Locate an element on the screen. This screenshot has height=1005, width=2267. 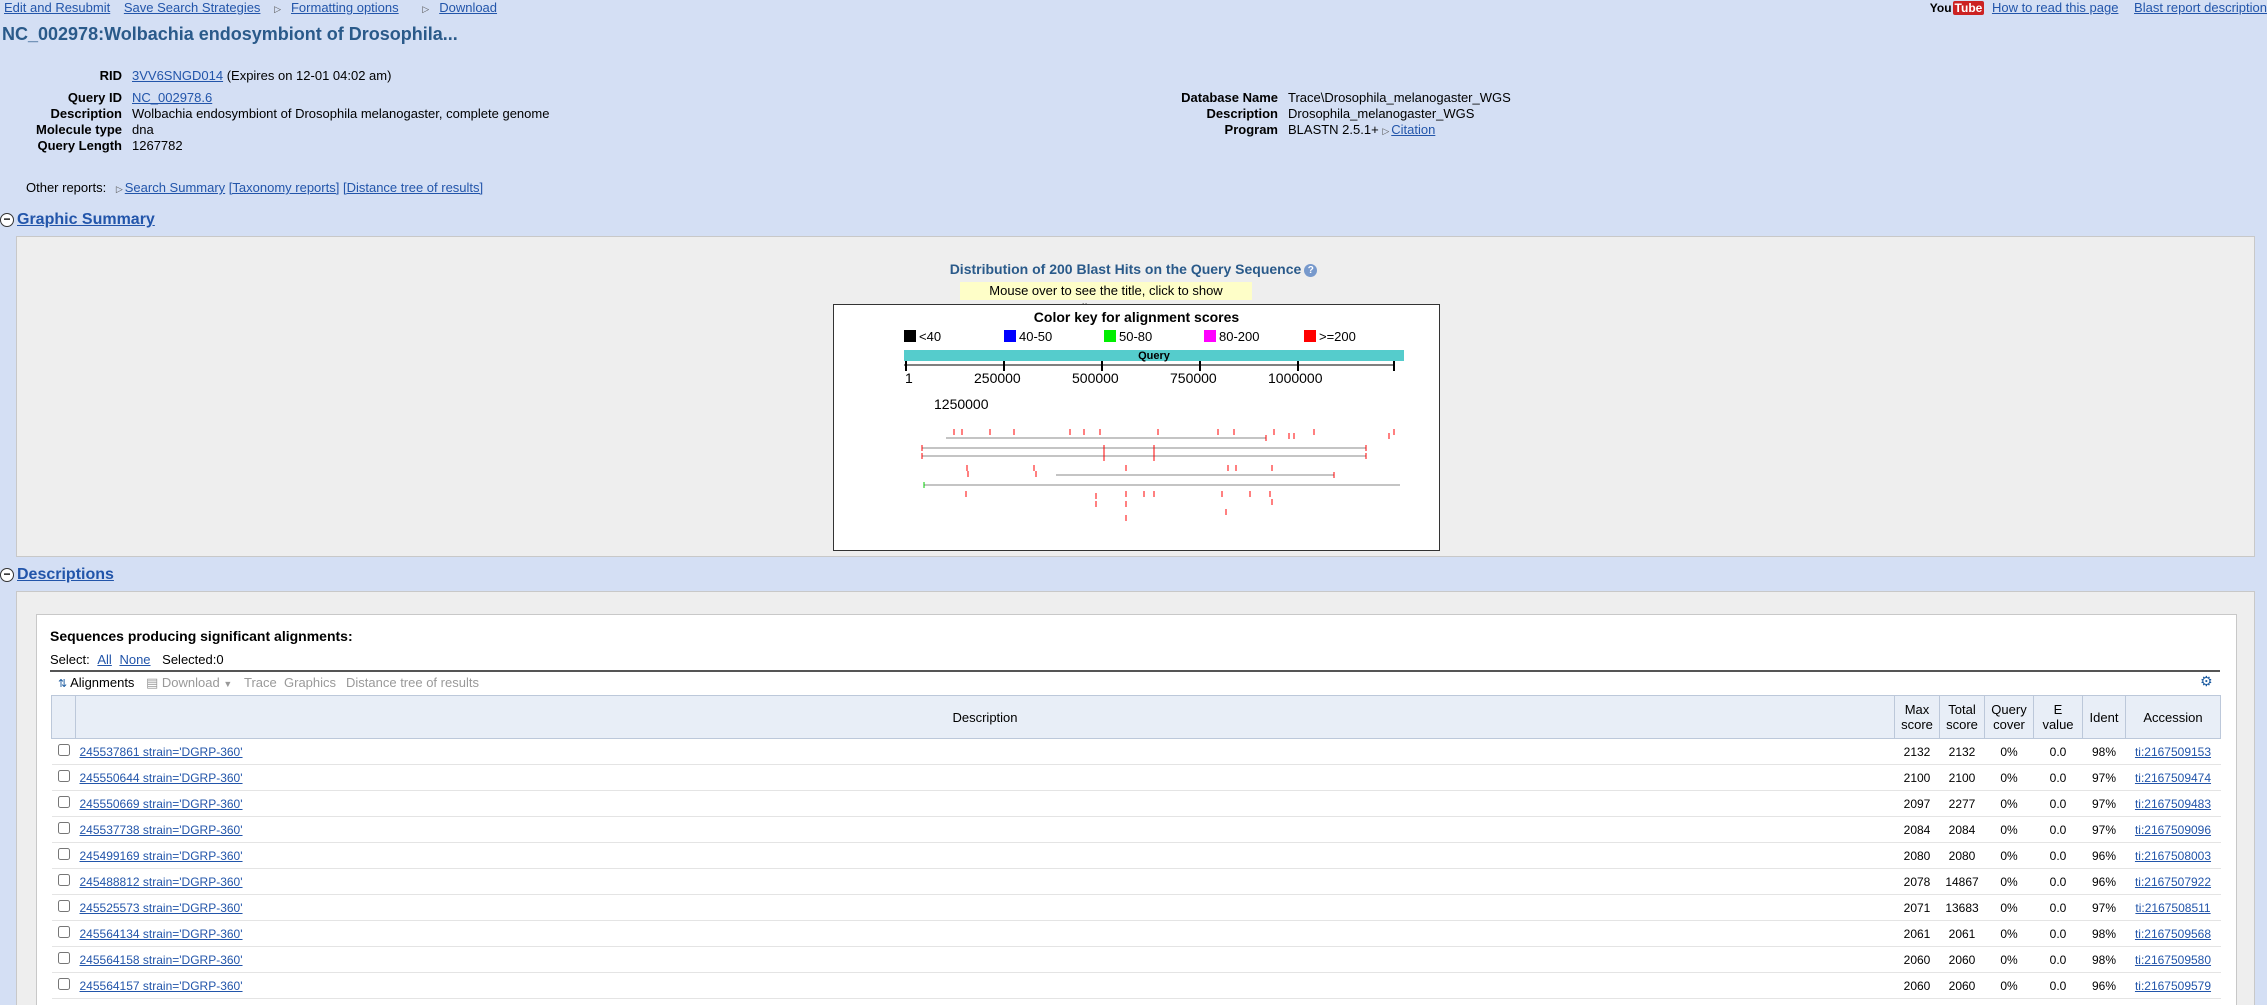
hit-lines is located at coordinates (1160, 478).